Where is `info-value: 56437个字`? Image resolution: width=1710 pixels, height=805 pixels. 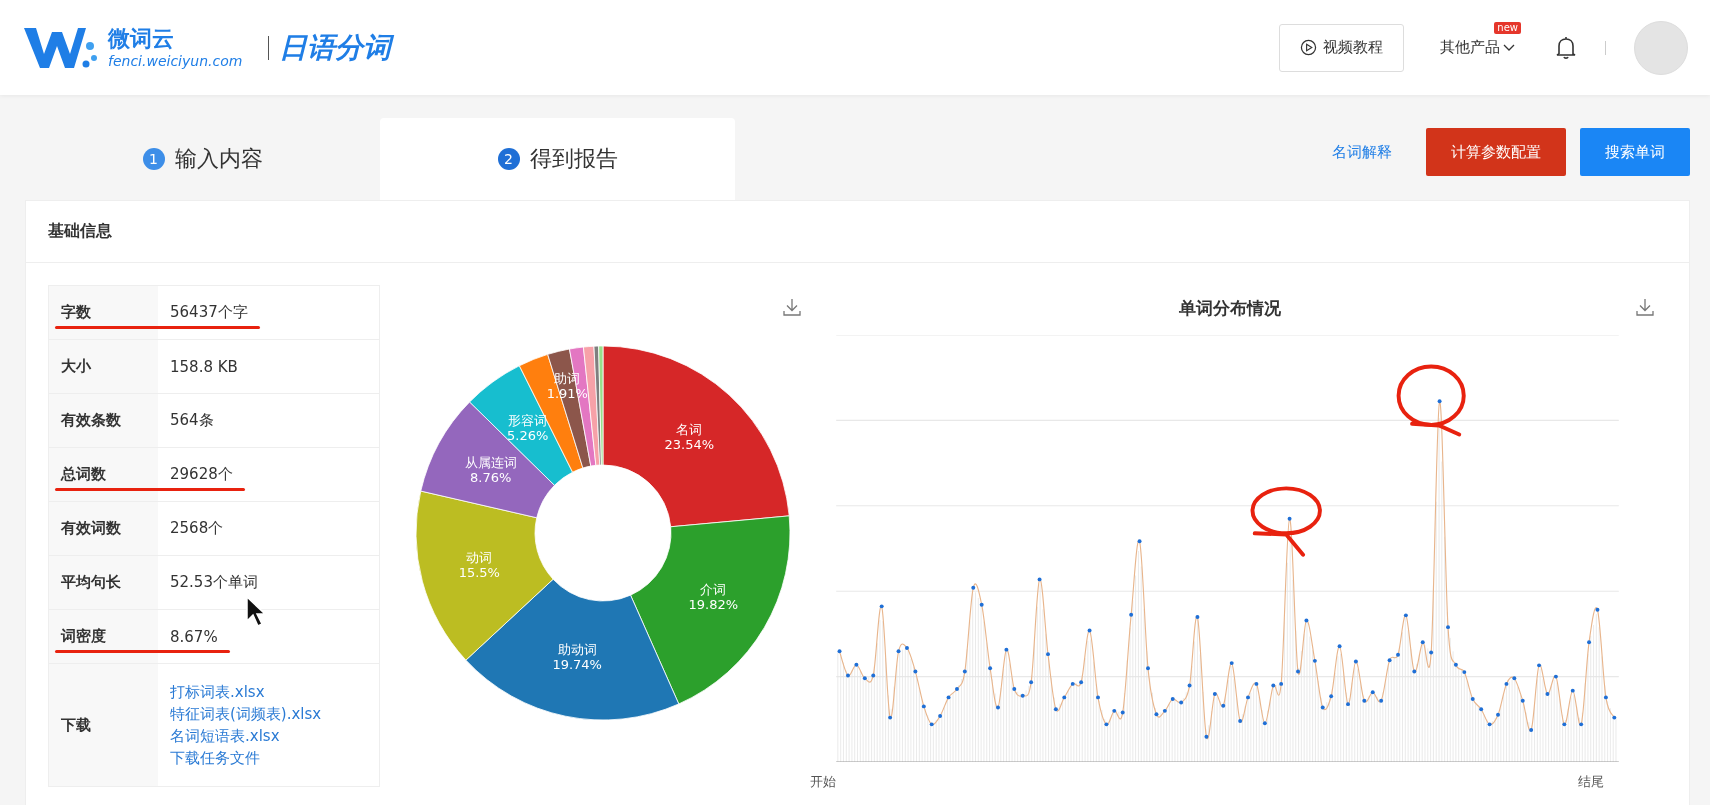 info-value: 56437个字 is located at coordinates (209, 312).